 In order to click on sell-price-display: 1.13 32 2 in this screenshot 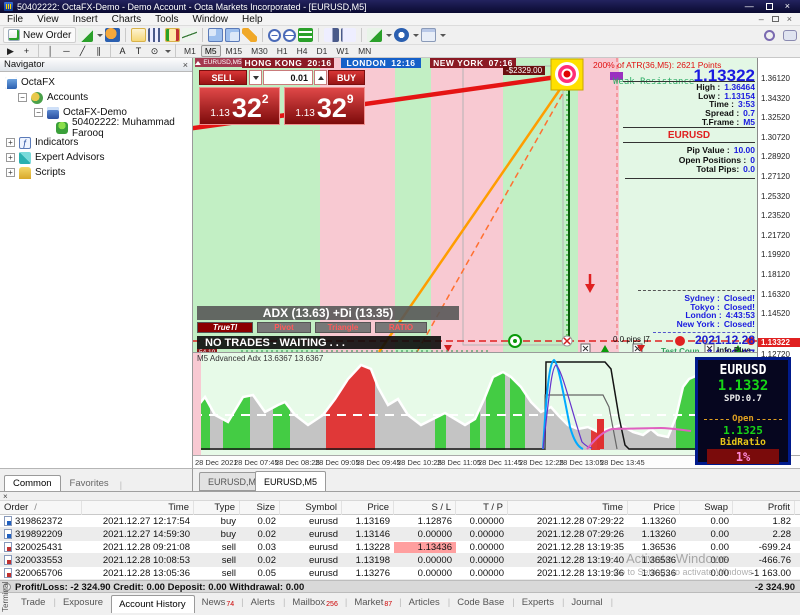, I will do `click(239, 106)`.